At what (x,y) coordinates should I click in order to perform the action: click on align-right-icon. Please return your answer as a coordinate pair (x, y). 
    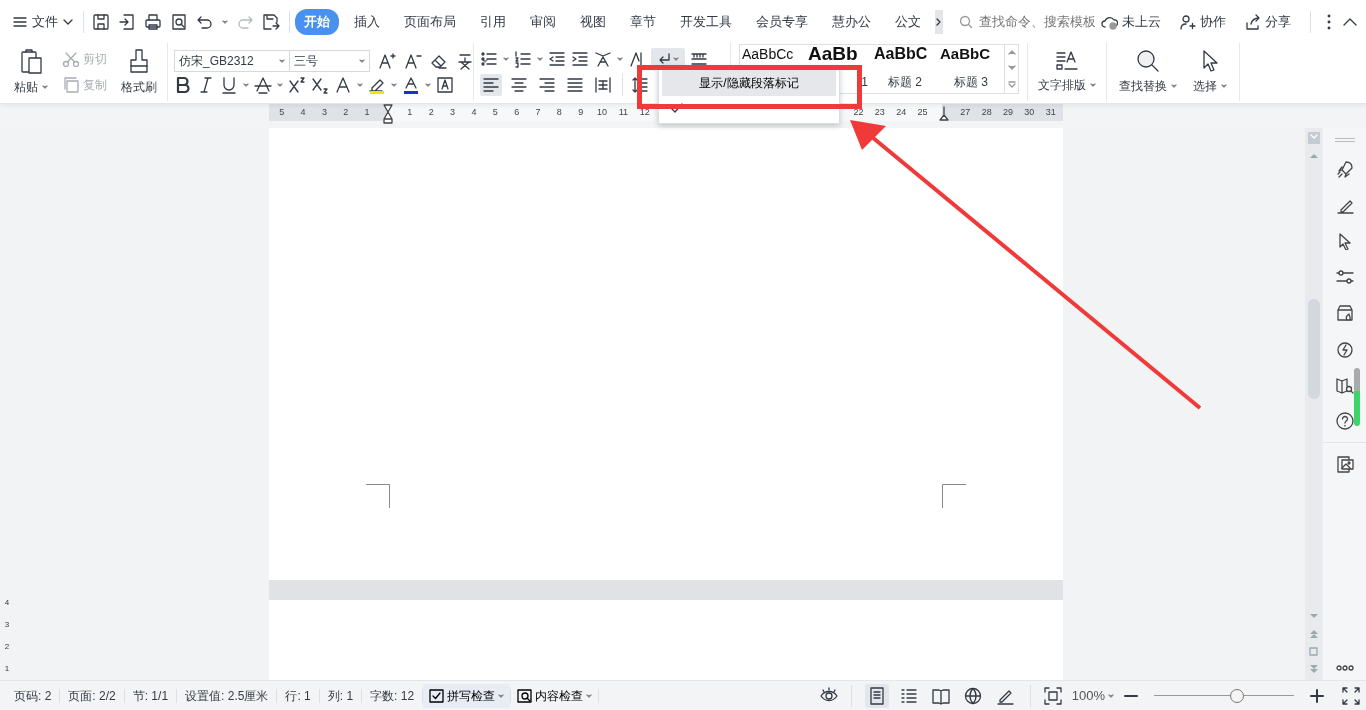
    Looking at the image, I should click on (547, 85).